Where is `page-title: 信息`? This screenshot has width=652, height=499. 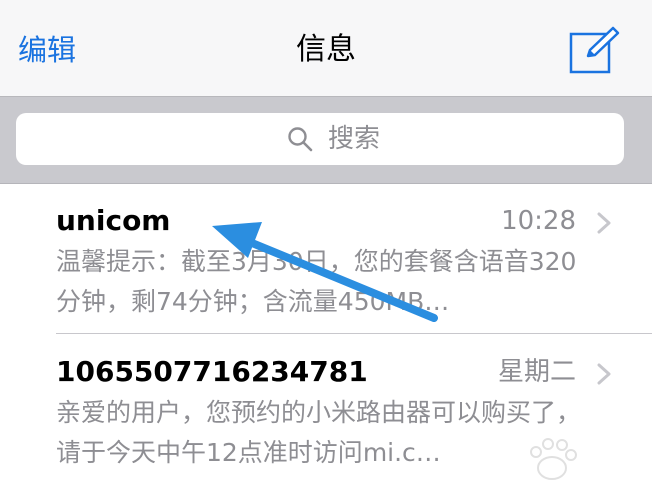
page-title: 信息 is located at coordinates (326, 49).